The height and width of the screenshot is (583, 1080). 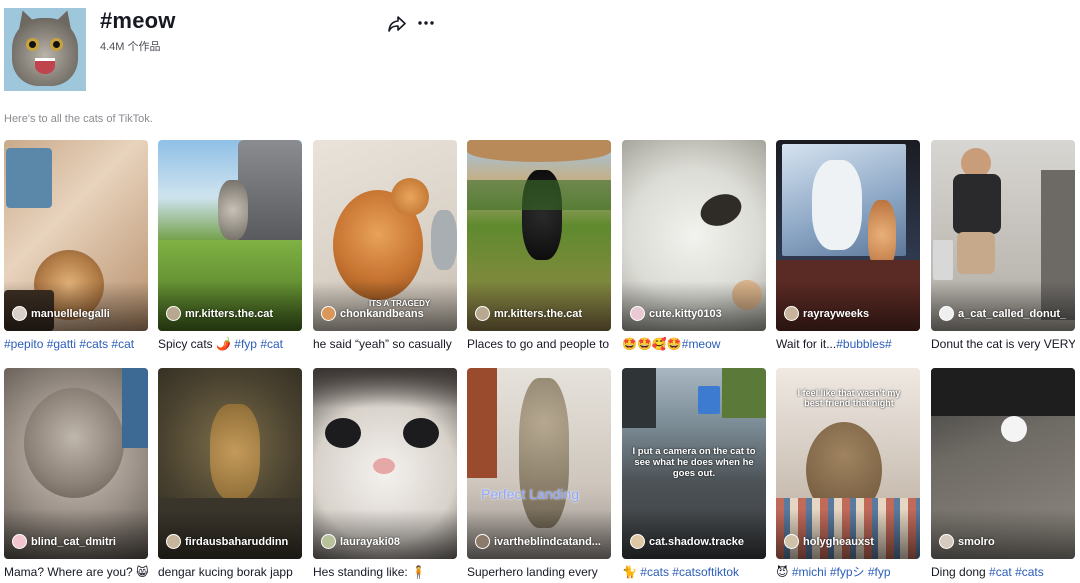 I want to click on share-arrow-icon, so click(x=397, y=24).